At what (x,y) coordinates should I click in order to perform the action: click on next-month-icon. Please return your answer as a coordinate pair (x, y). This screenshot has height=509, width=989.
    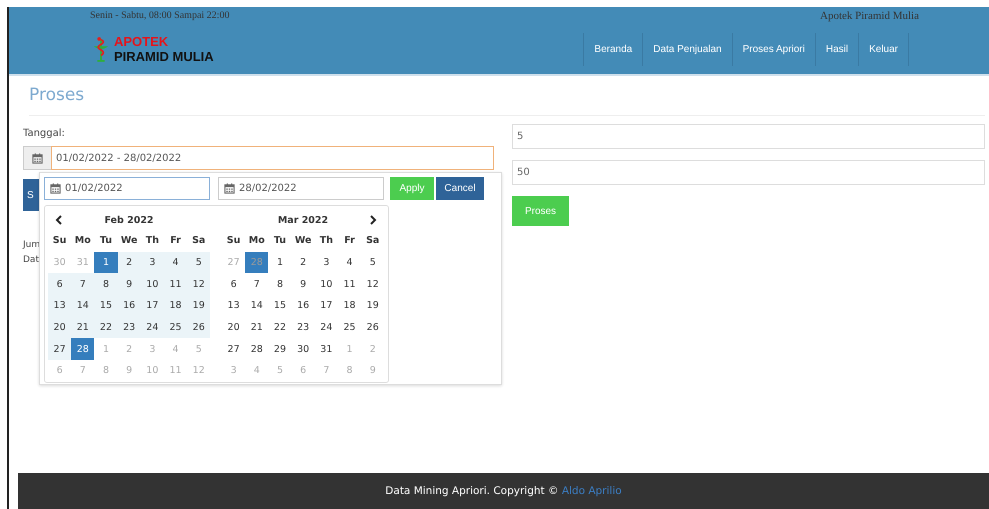
    Looking at the image, I should click on (373, 220).